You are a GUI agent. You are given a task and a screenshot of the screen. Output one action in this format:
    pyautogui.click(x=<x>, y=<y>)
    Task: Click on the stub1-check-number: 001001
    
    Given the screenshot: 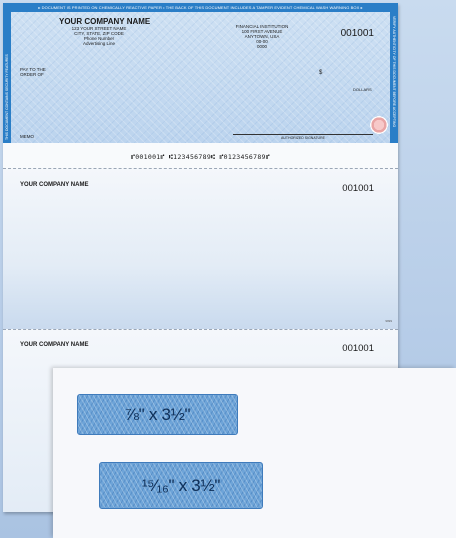 What is the action you would take?
    pyautogui.click(x=358, y=188)
    